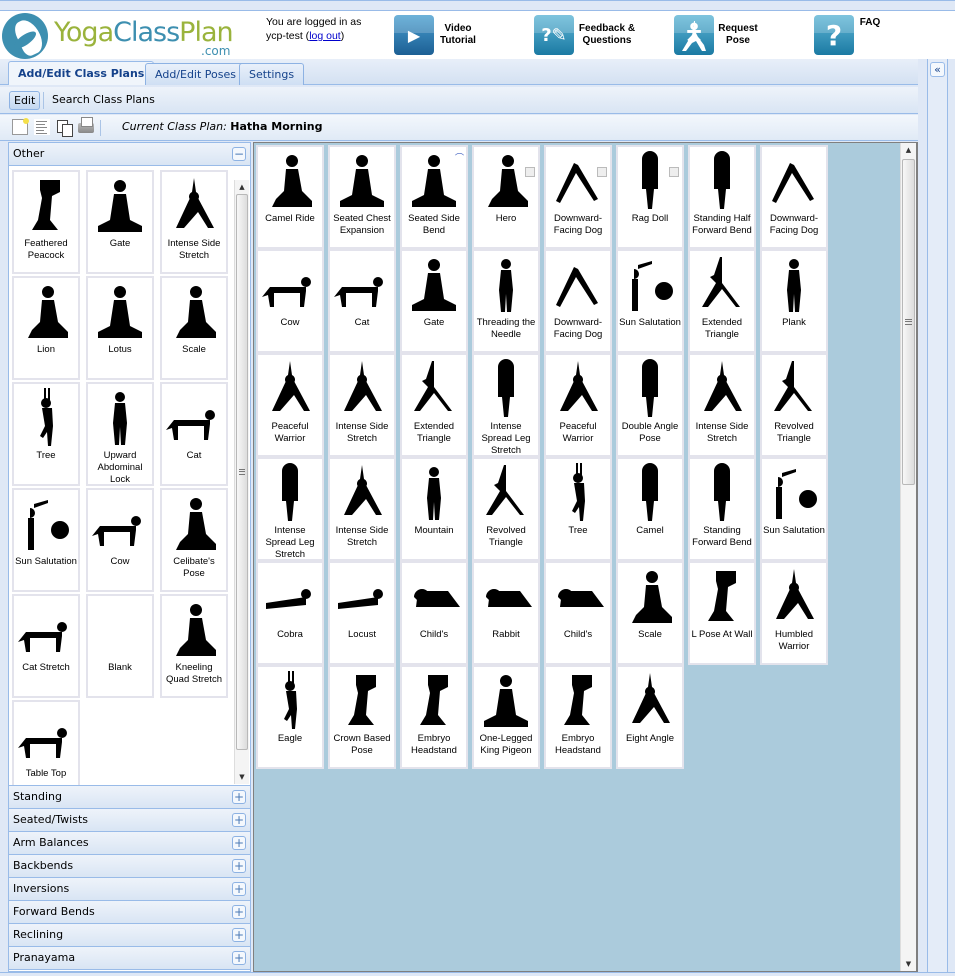  I want to click on tab-add-edit-class-plans: Add/Edit Class Plans, so click(81, 73).